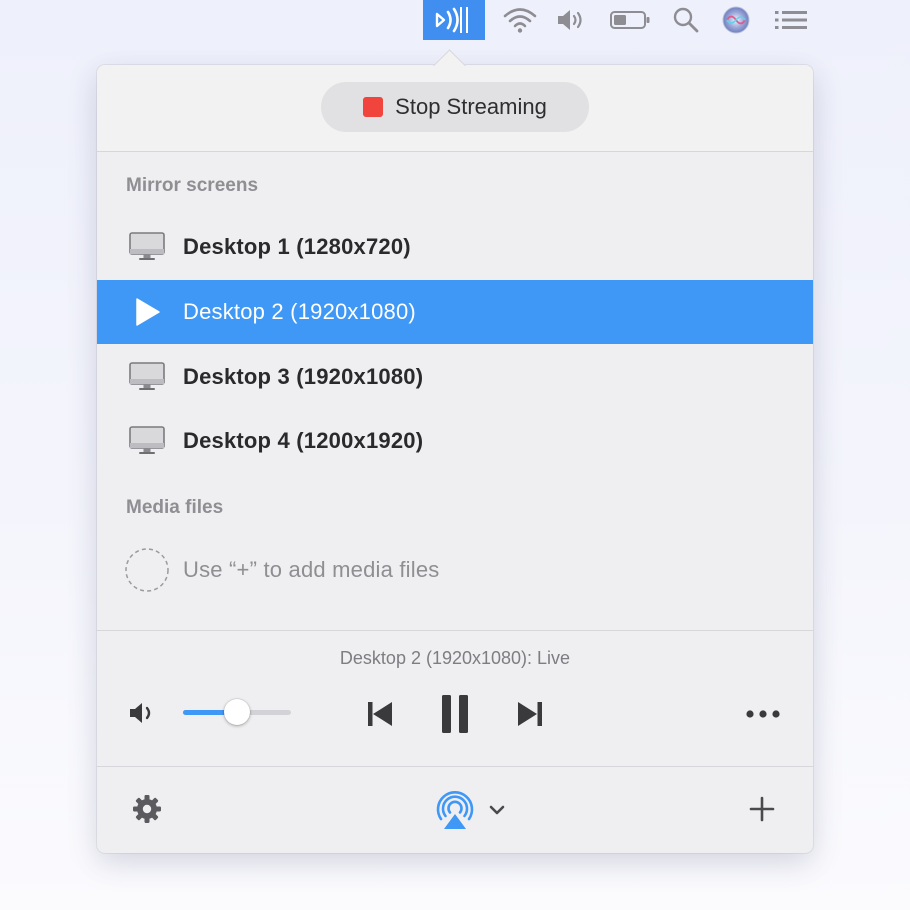  Describe the element at coordinates (520, 20) in the screenshot. I see `wifi-icon` at that location.